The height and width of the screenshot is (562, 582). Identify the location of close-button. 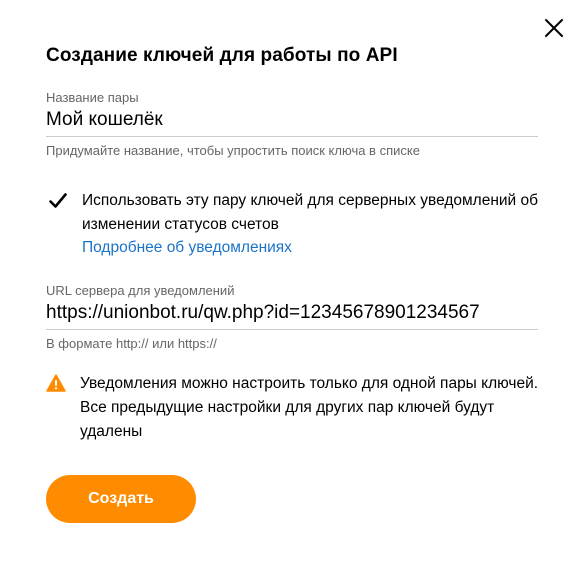
(554, 28).